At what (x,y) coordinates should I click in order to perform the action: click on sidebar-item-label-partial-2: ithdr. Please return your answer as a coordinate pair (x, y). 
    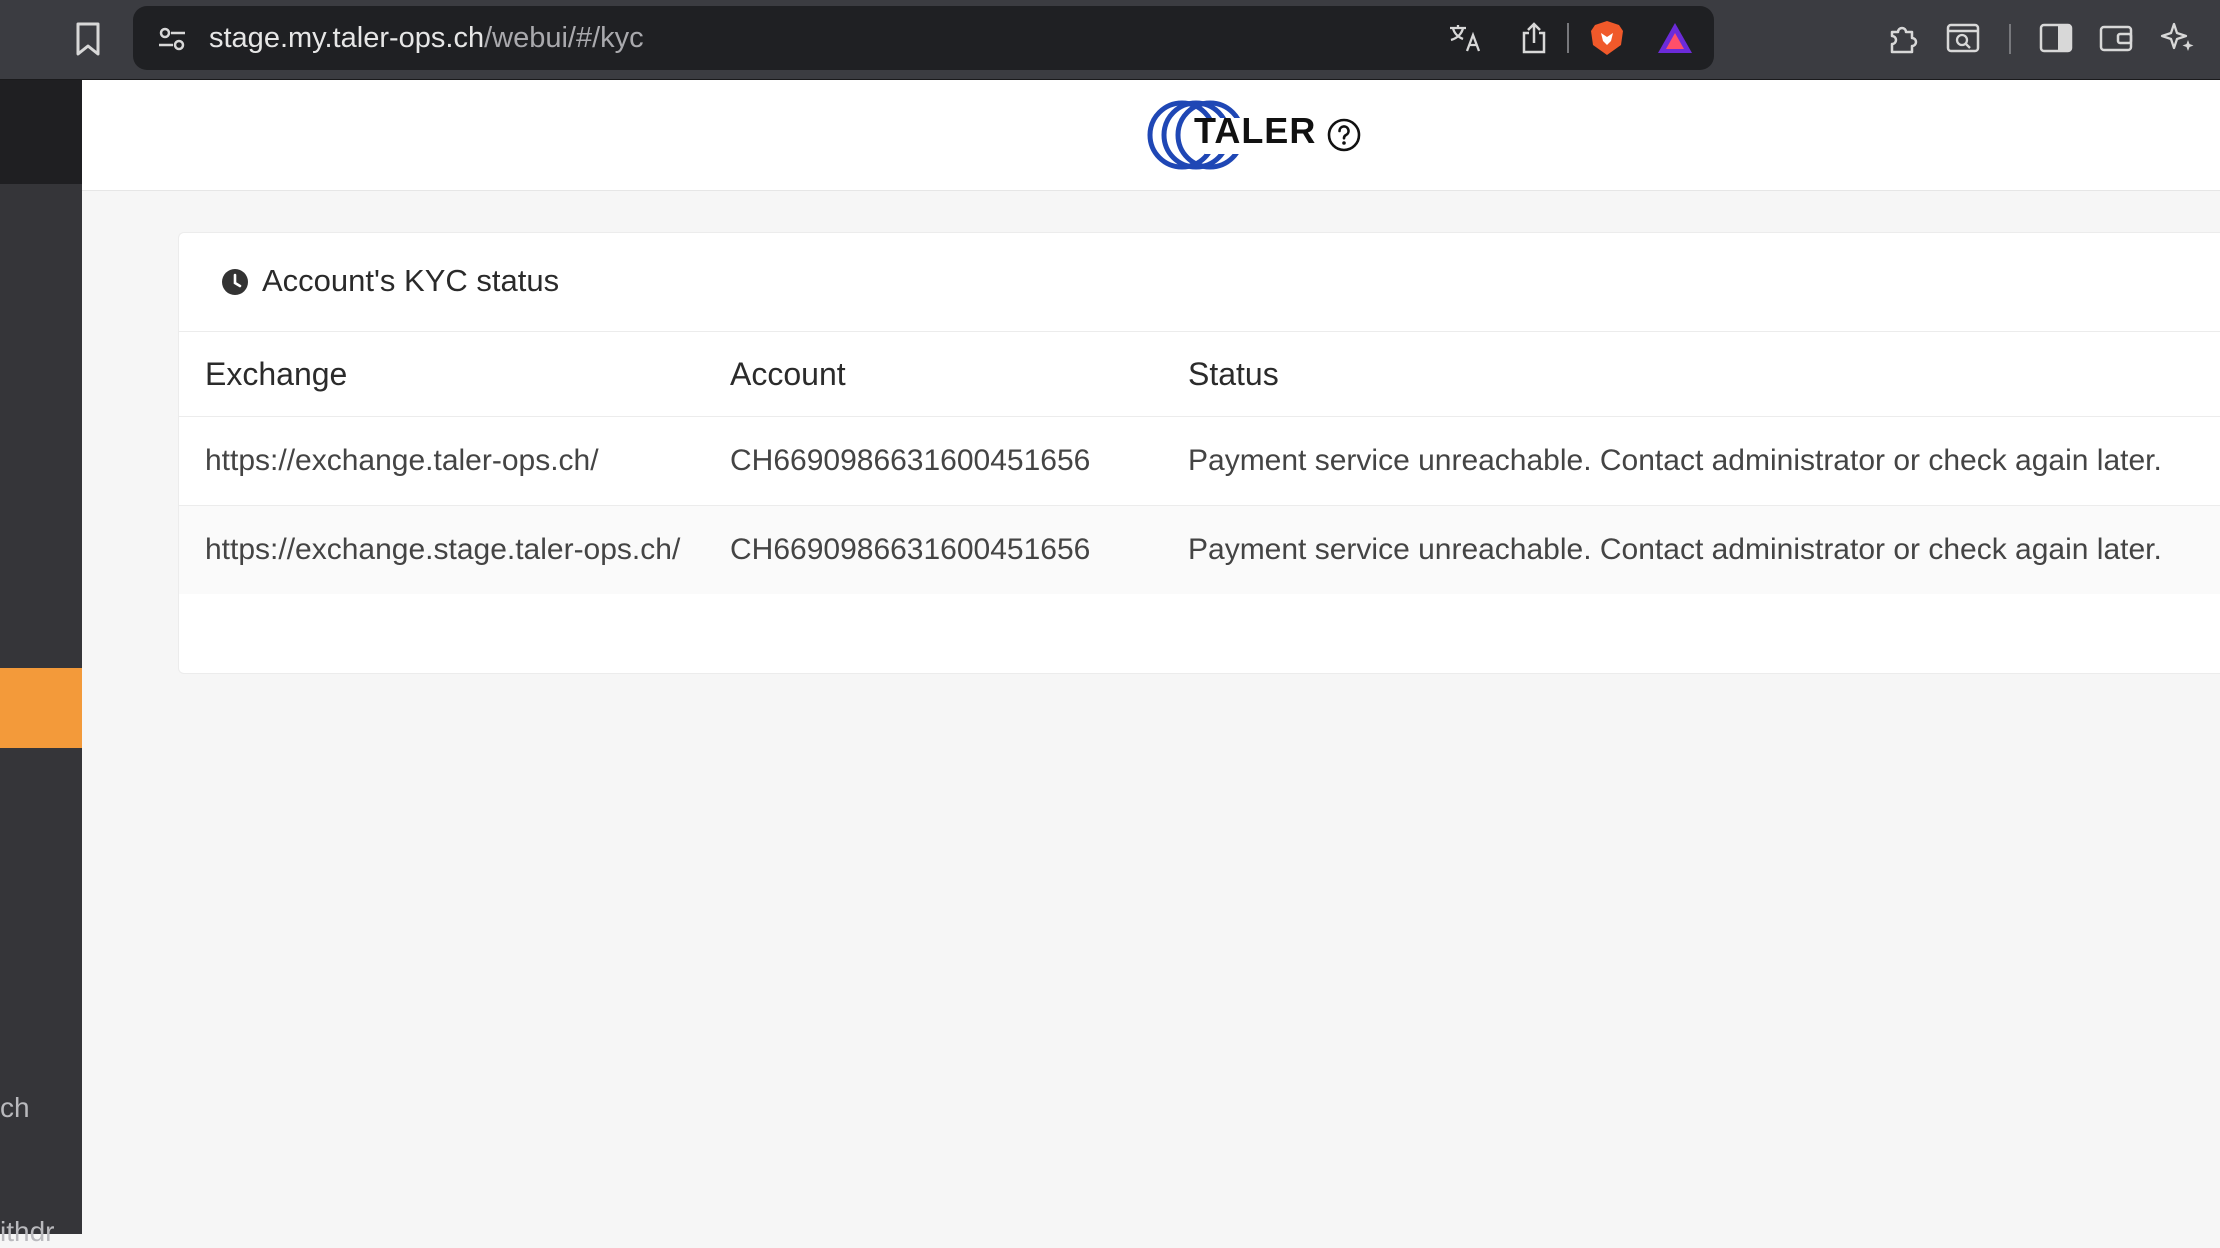
    Looking at the image, I should click on (27, 1232).